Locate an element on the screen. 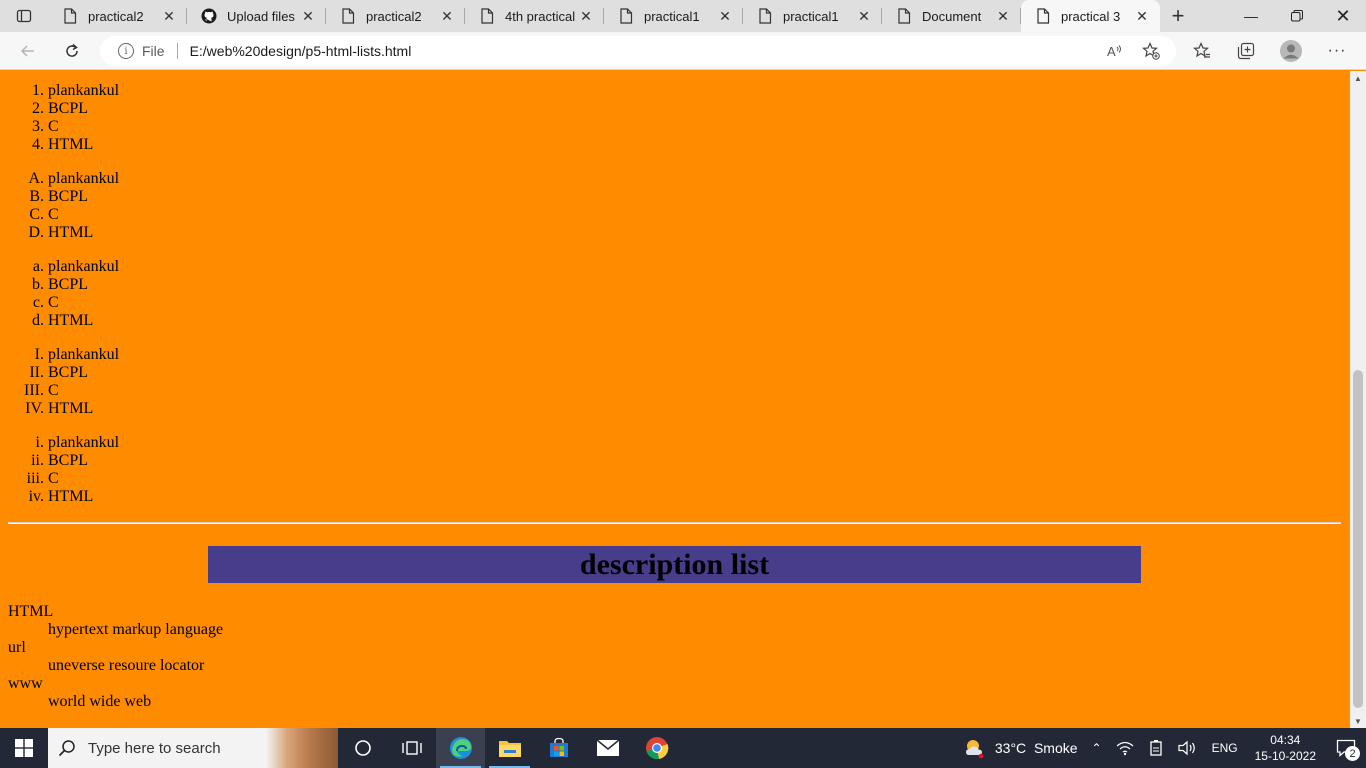 Image resolution: width=1366 pixels, height=768 pixels. list-item-text: BCPL is located at coordinates (68, 108).